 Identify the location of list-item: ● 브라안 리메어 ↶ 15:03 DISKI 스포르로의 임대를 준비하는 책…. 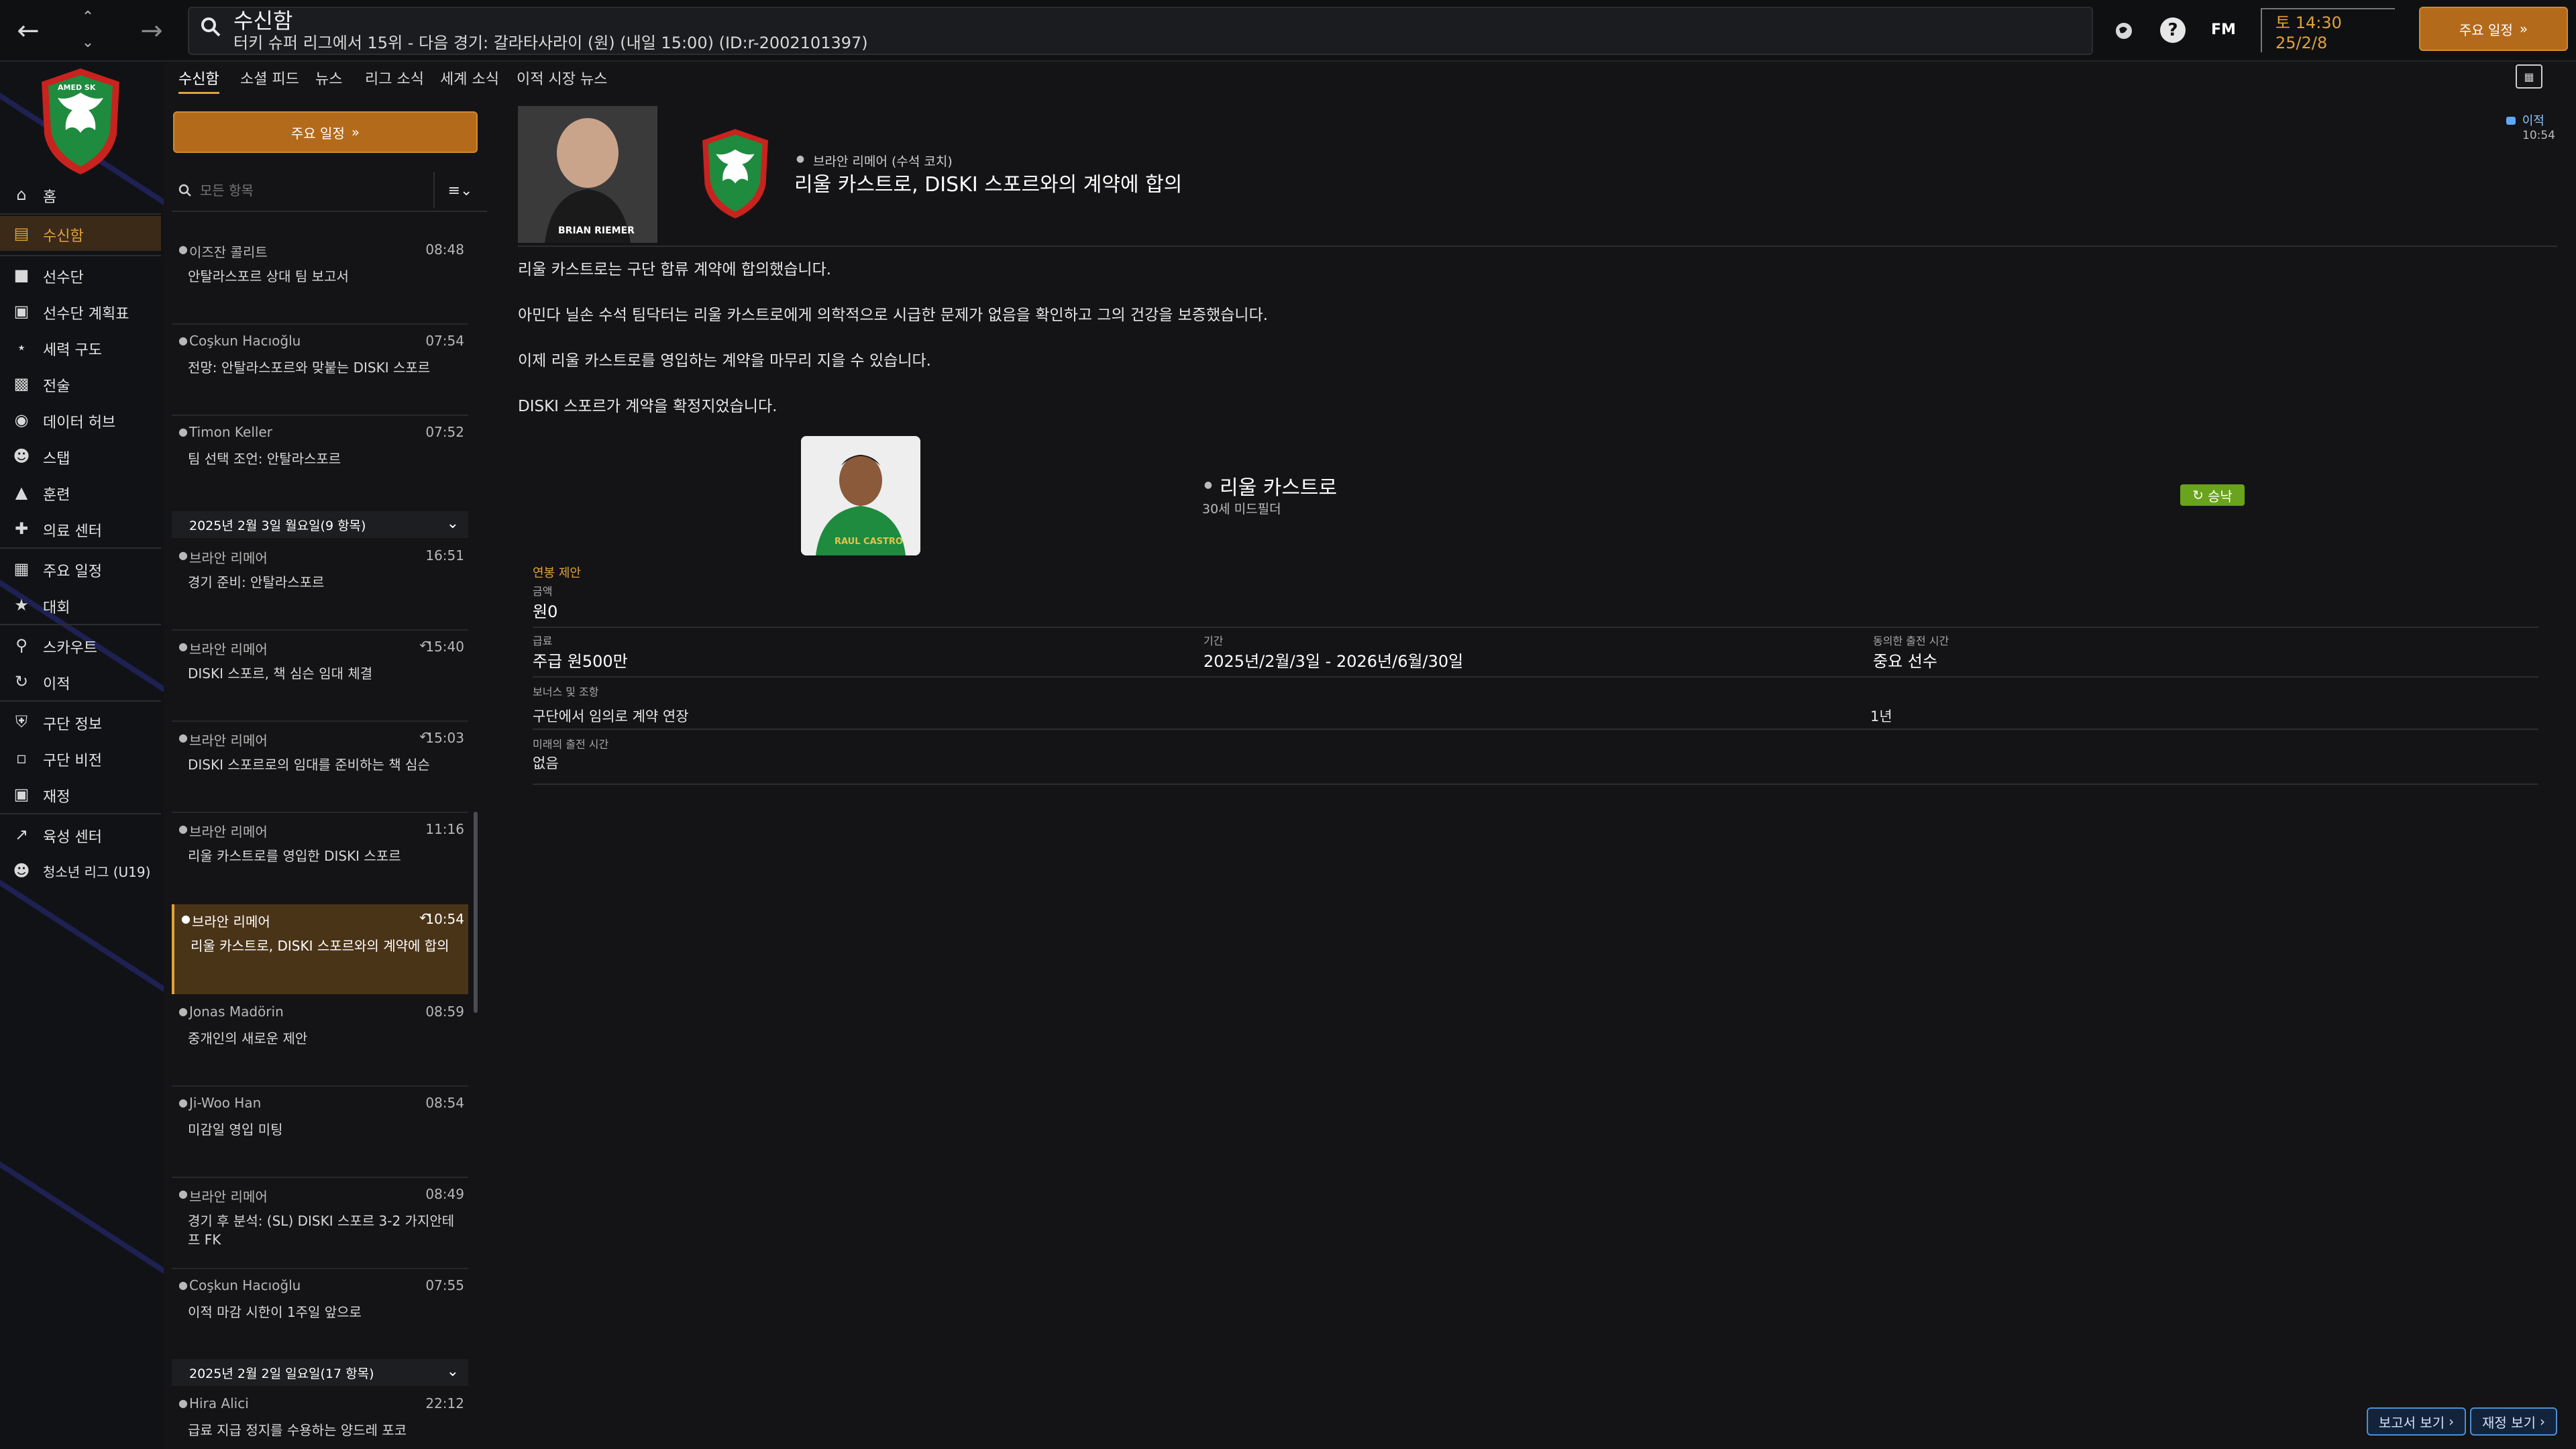
(320, 766).